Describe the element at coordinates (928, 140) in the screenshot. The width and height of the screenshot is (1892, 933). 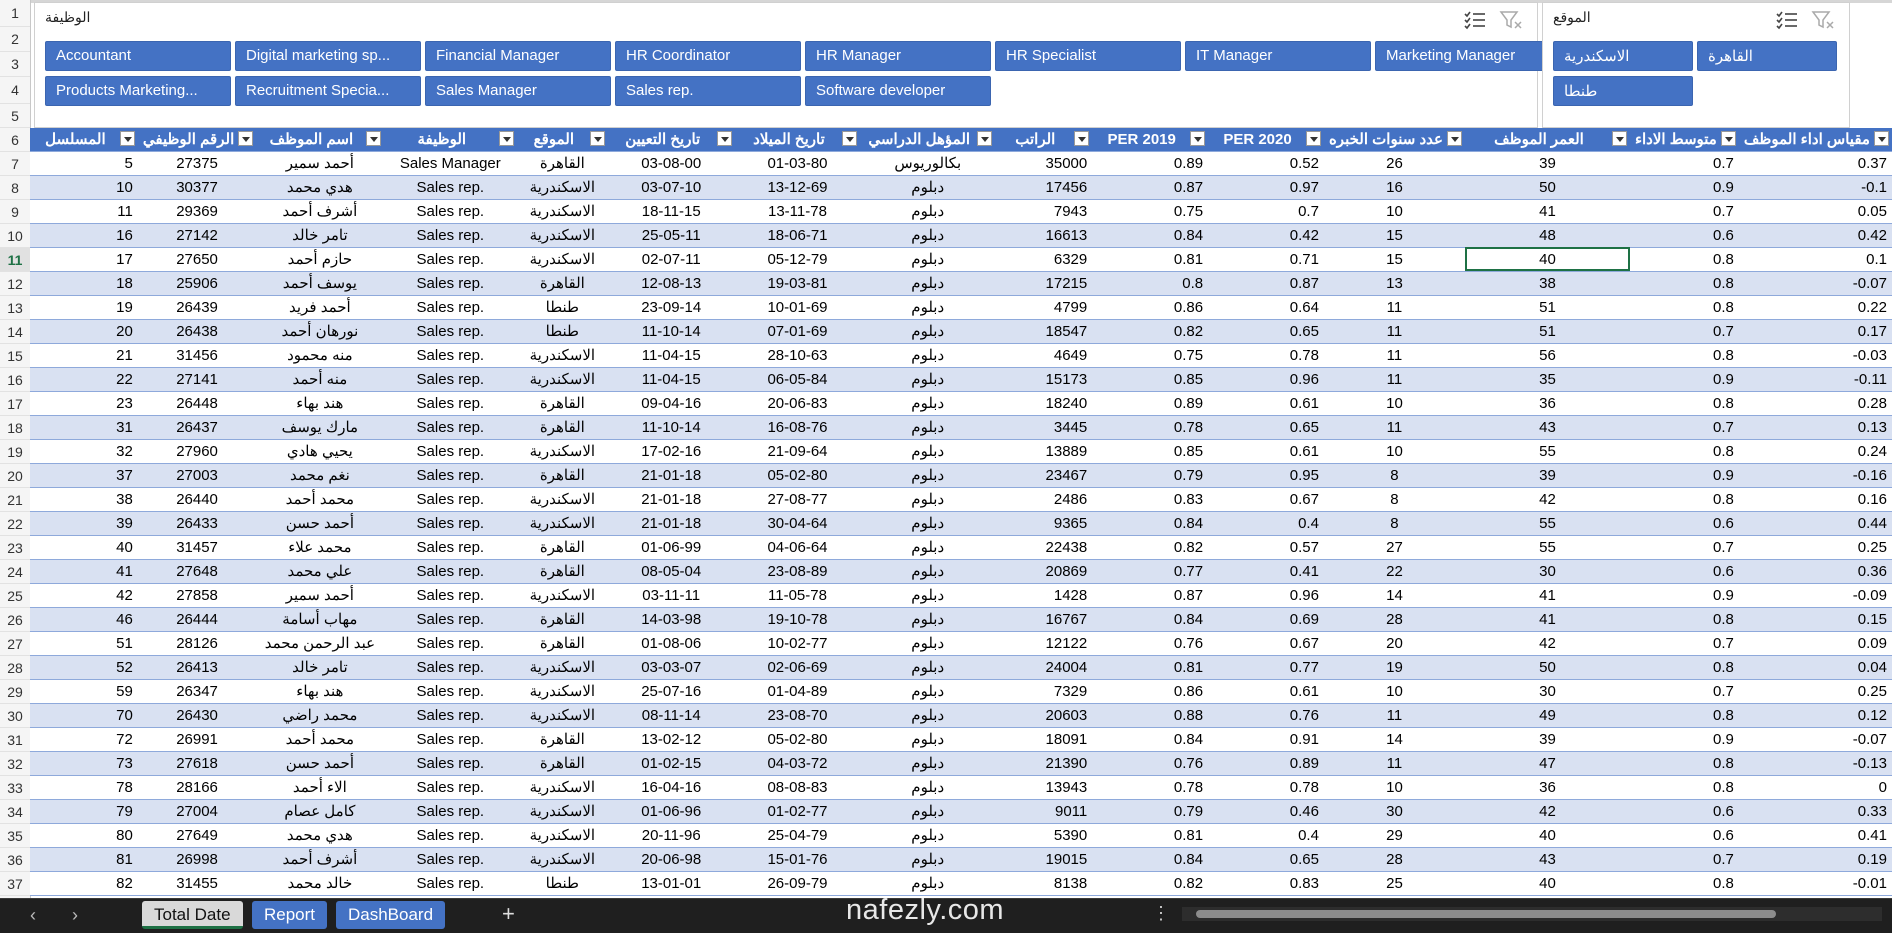
I see `column-header-qualification: المؤهل الدراسي` at that location.